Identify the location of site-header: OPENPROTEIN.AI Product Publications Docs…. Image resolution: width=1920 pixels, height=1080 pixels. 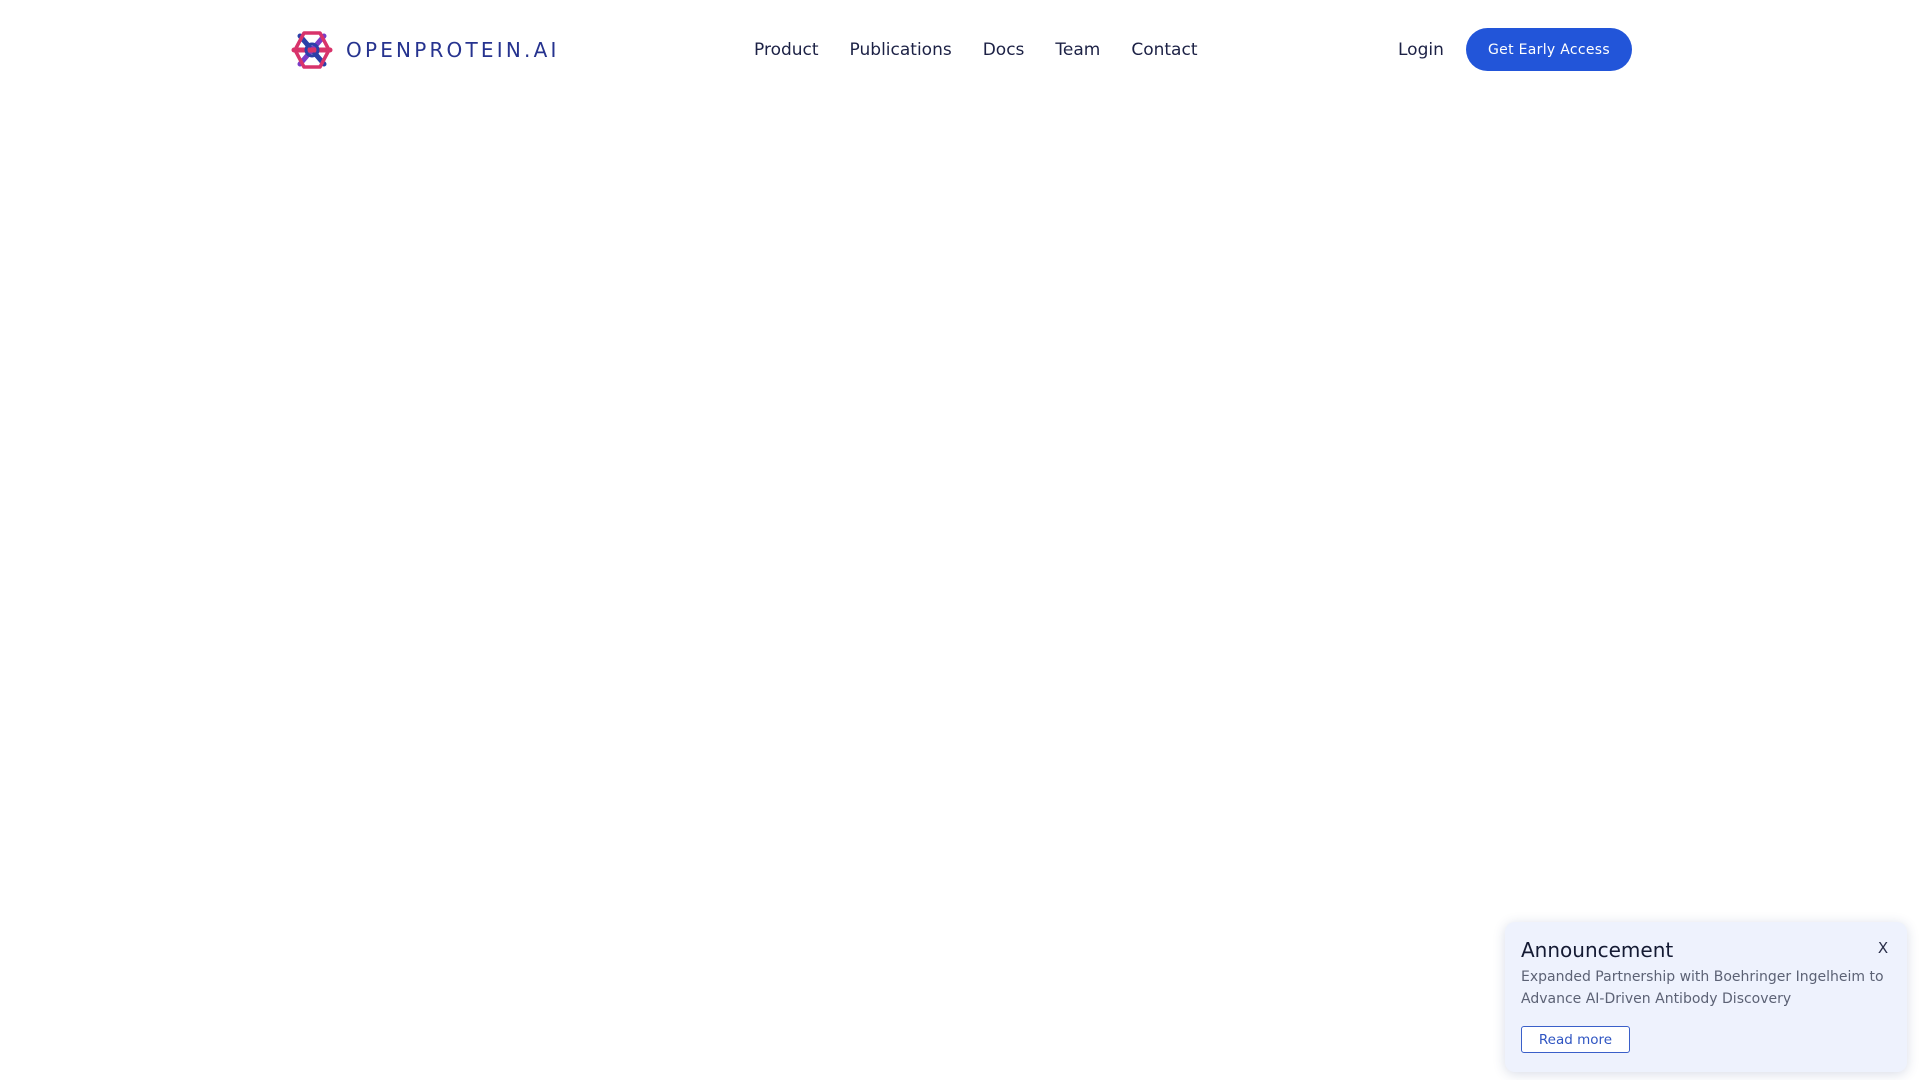
(960, 50).